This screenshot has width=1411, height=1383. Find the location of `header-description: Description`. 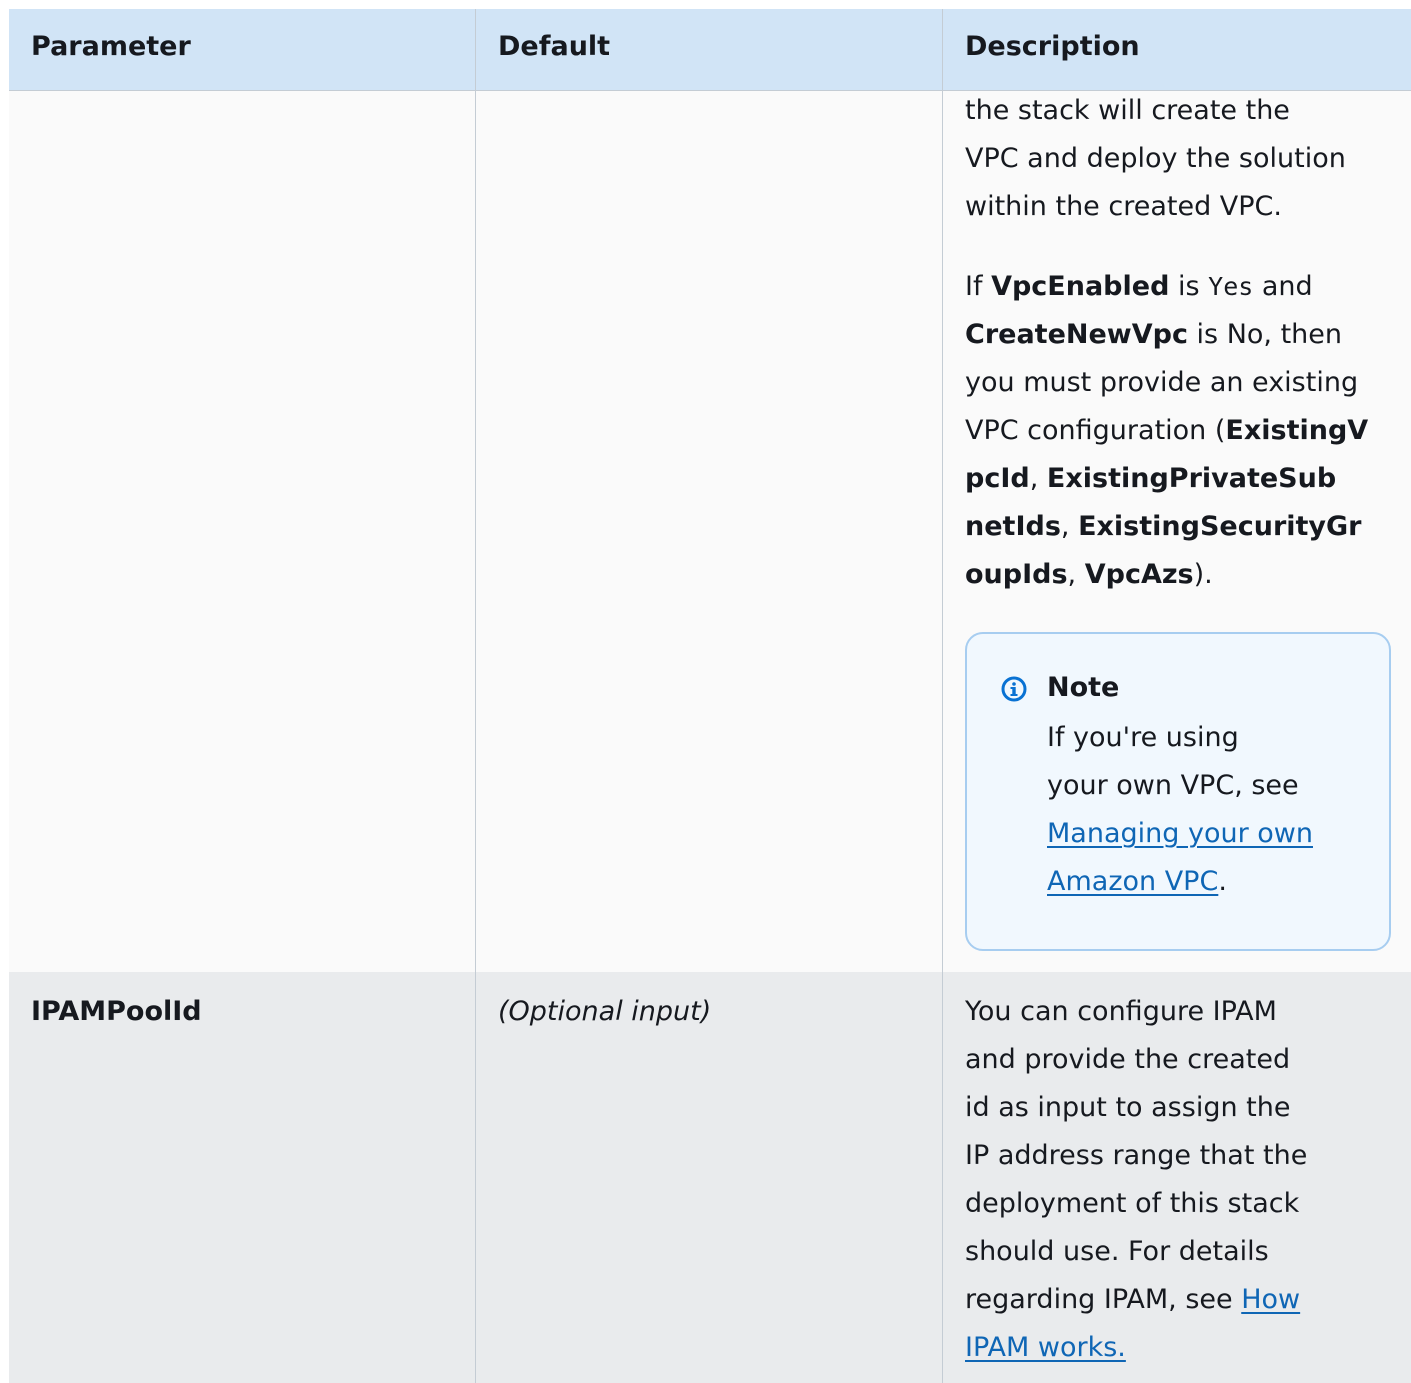

header-description: Description is located at coordinates (1052, 46).